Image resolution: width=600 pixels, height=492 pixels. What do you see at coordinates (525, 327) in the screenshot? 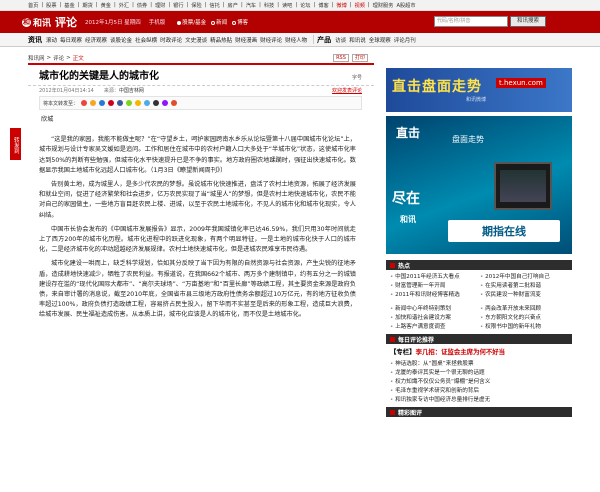
I see `list-item: 权限书中国的新年礼物` at bounding box center [525, 327].